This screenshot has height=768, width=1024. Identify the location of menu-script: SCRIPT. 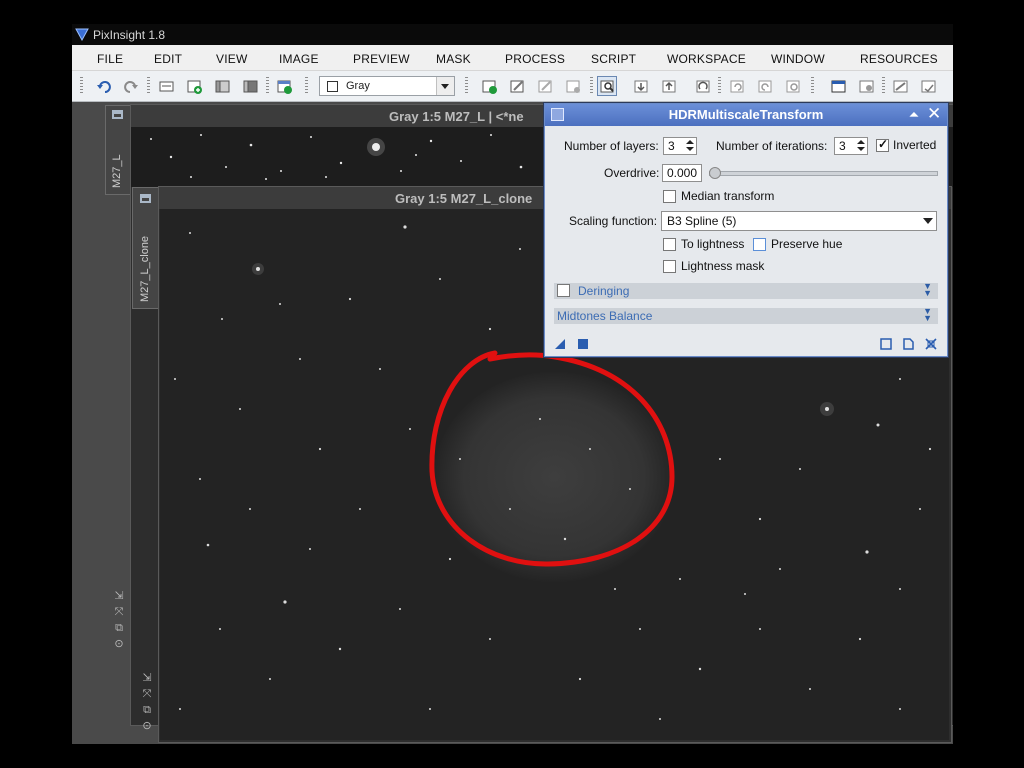
(613, 59).